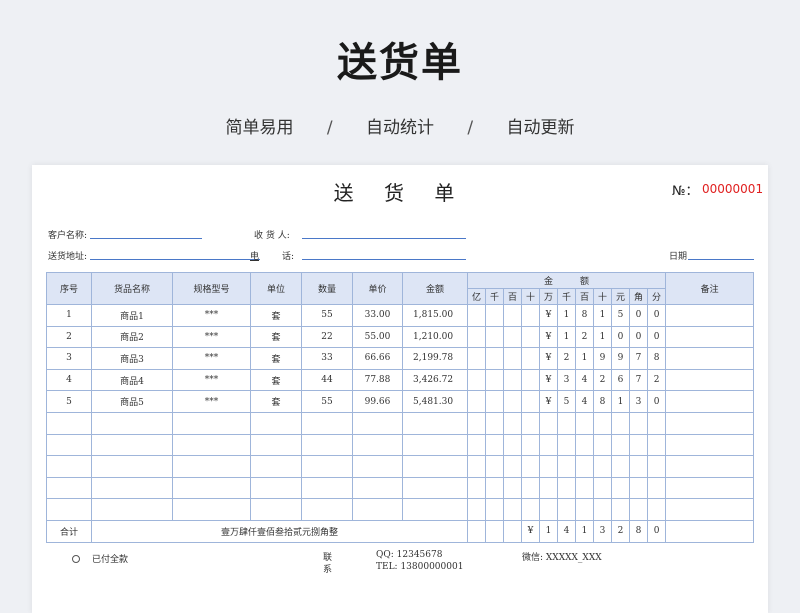 Image resolution: width=800 pixels, height=613 pixels. What do you see at coordinates (400, 358) in the screenshot?
I see `table-row: 3 商品3 *** 套 33 66.66 2,199.78 ¥2 1 9 9 7 8` at bounding box center [400, 358].